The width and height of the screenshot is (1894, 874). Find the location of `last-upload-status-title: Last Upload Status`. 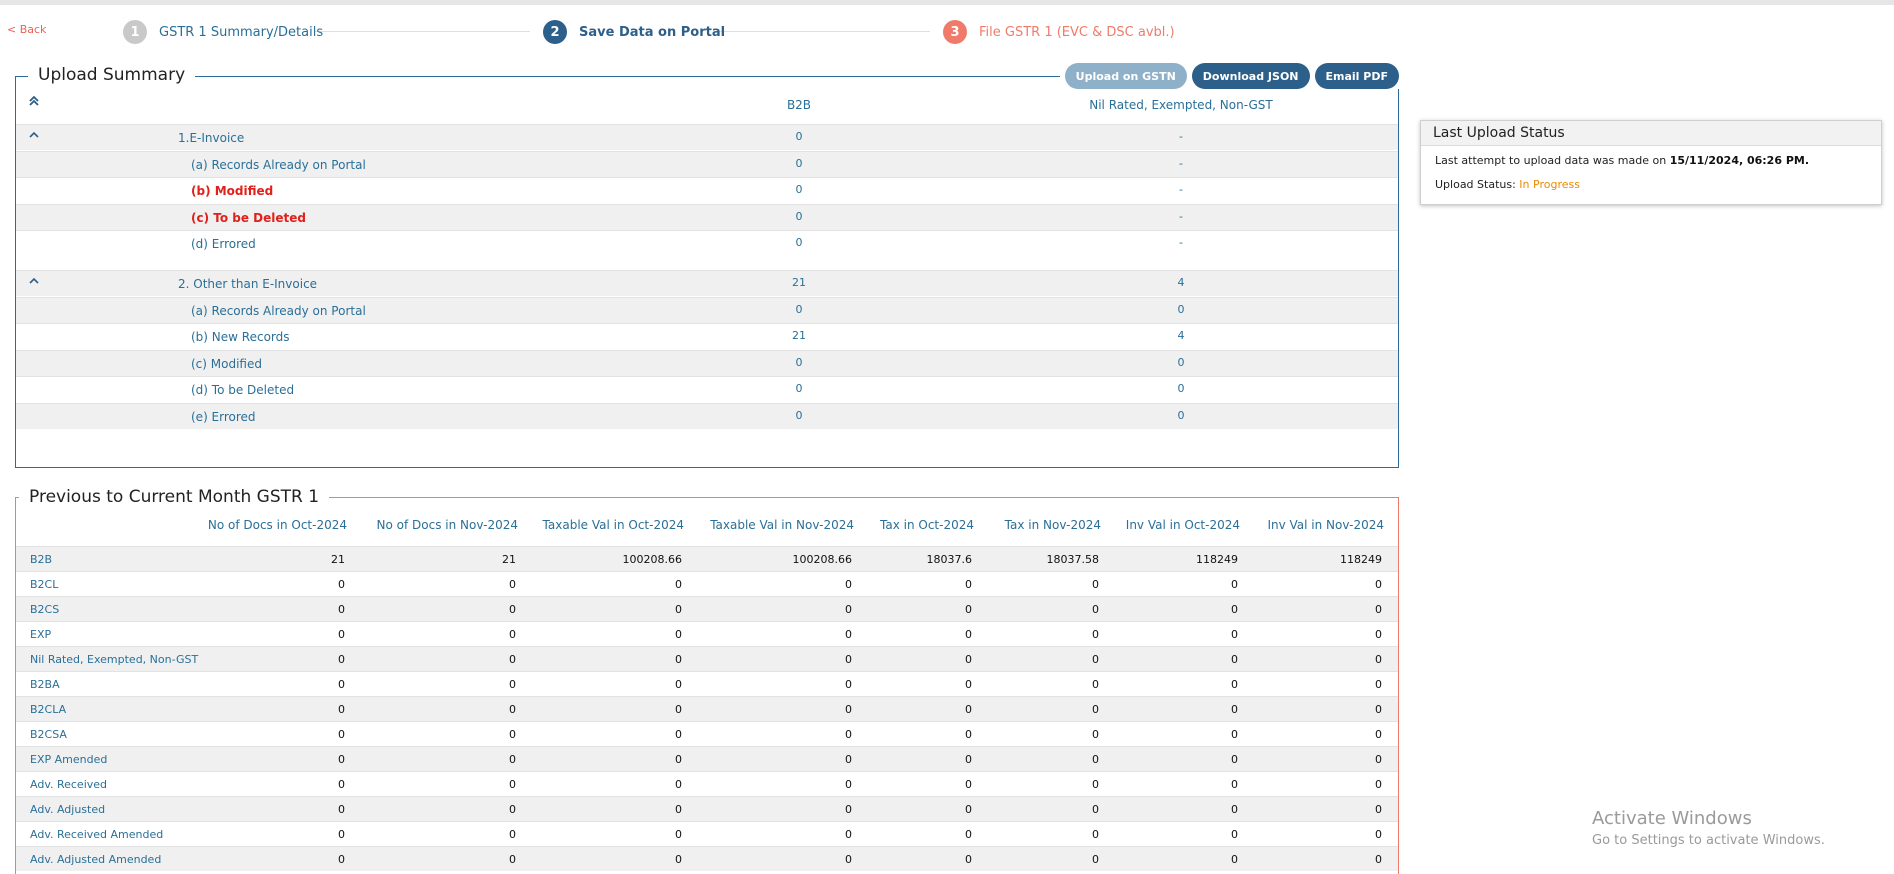

last-upload-status-title: Last Upload Status is located at coordinates (1651, 133).